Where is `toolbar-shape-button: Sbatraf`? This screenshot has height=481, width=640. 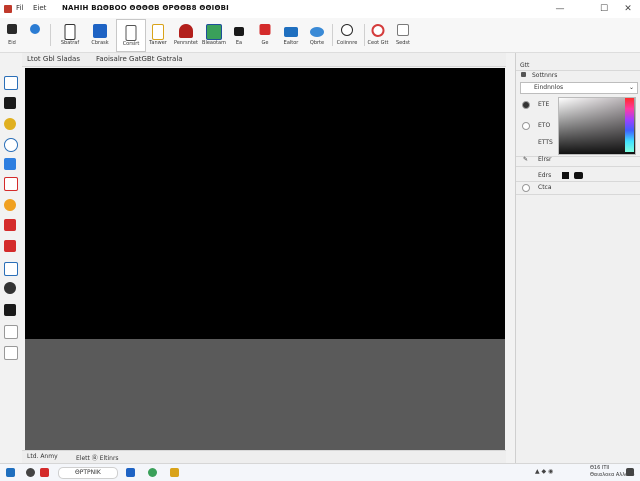
toolbar-shape-button: Sbatraf is located at coordinates (70, 34).